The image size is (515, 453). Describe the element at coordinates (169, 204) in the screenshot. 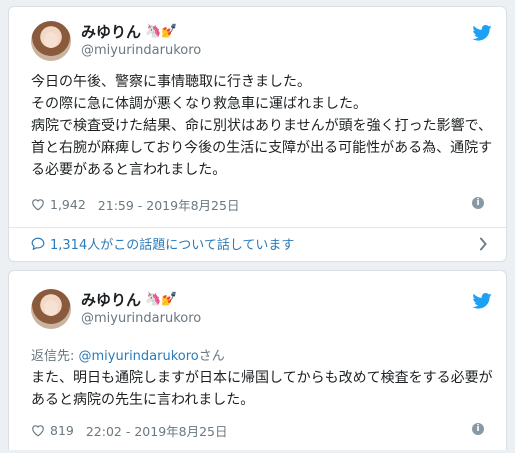

I see `timestamp: 21:59 - 2019年8月25日` at that location.